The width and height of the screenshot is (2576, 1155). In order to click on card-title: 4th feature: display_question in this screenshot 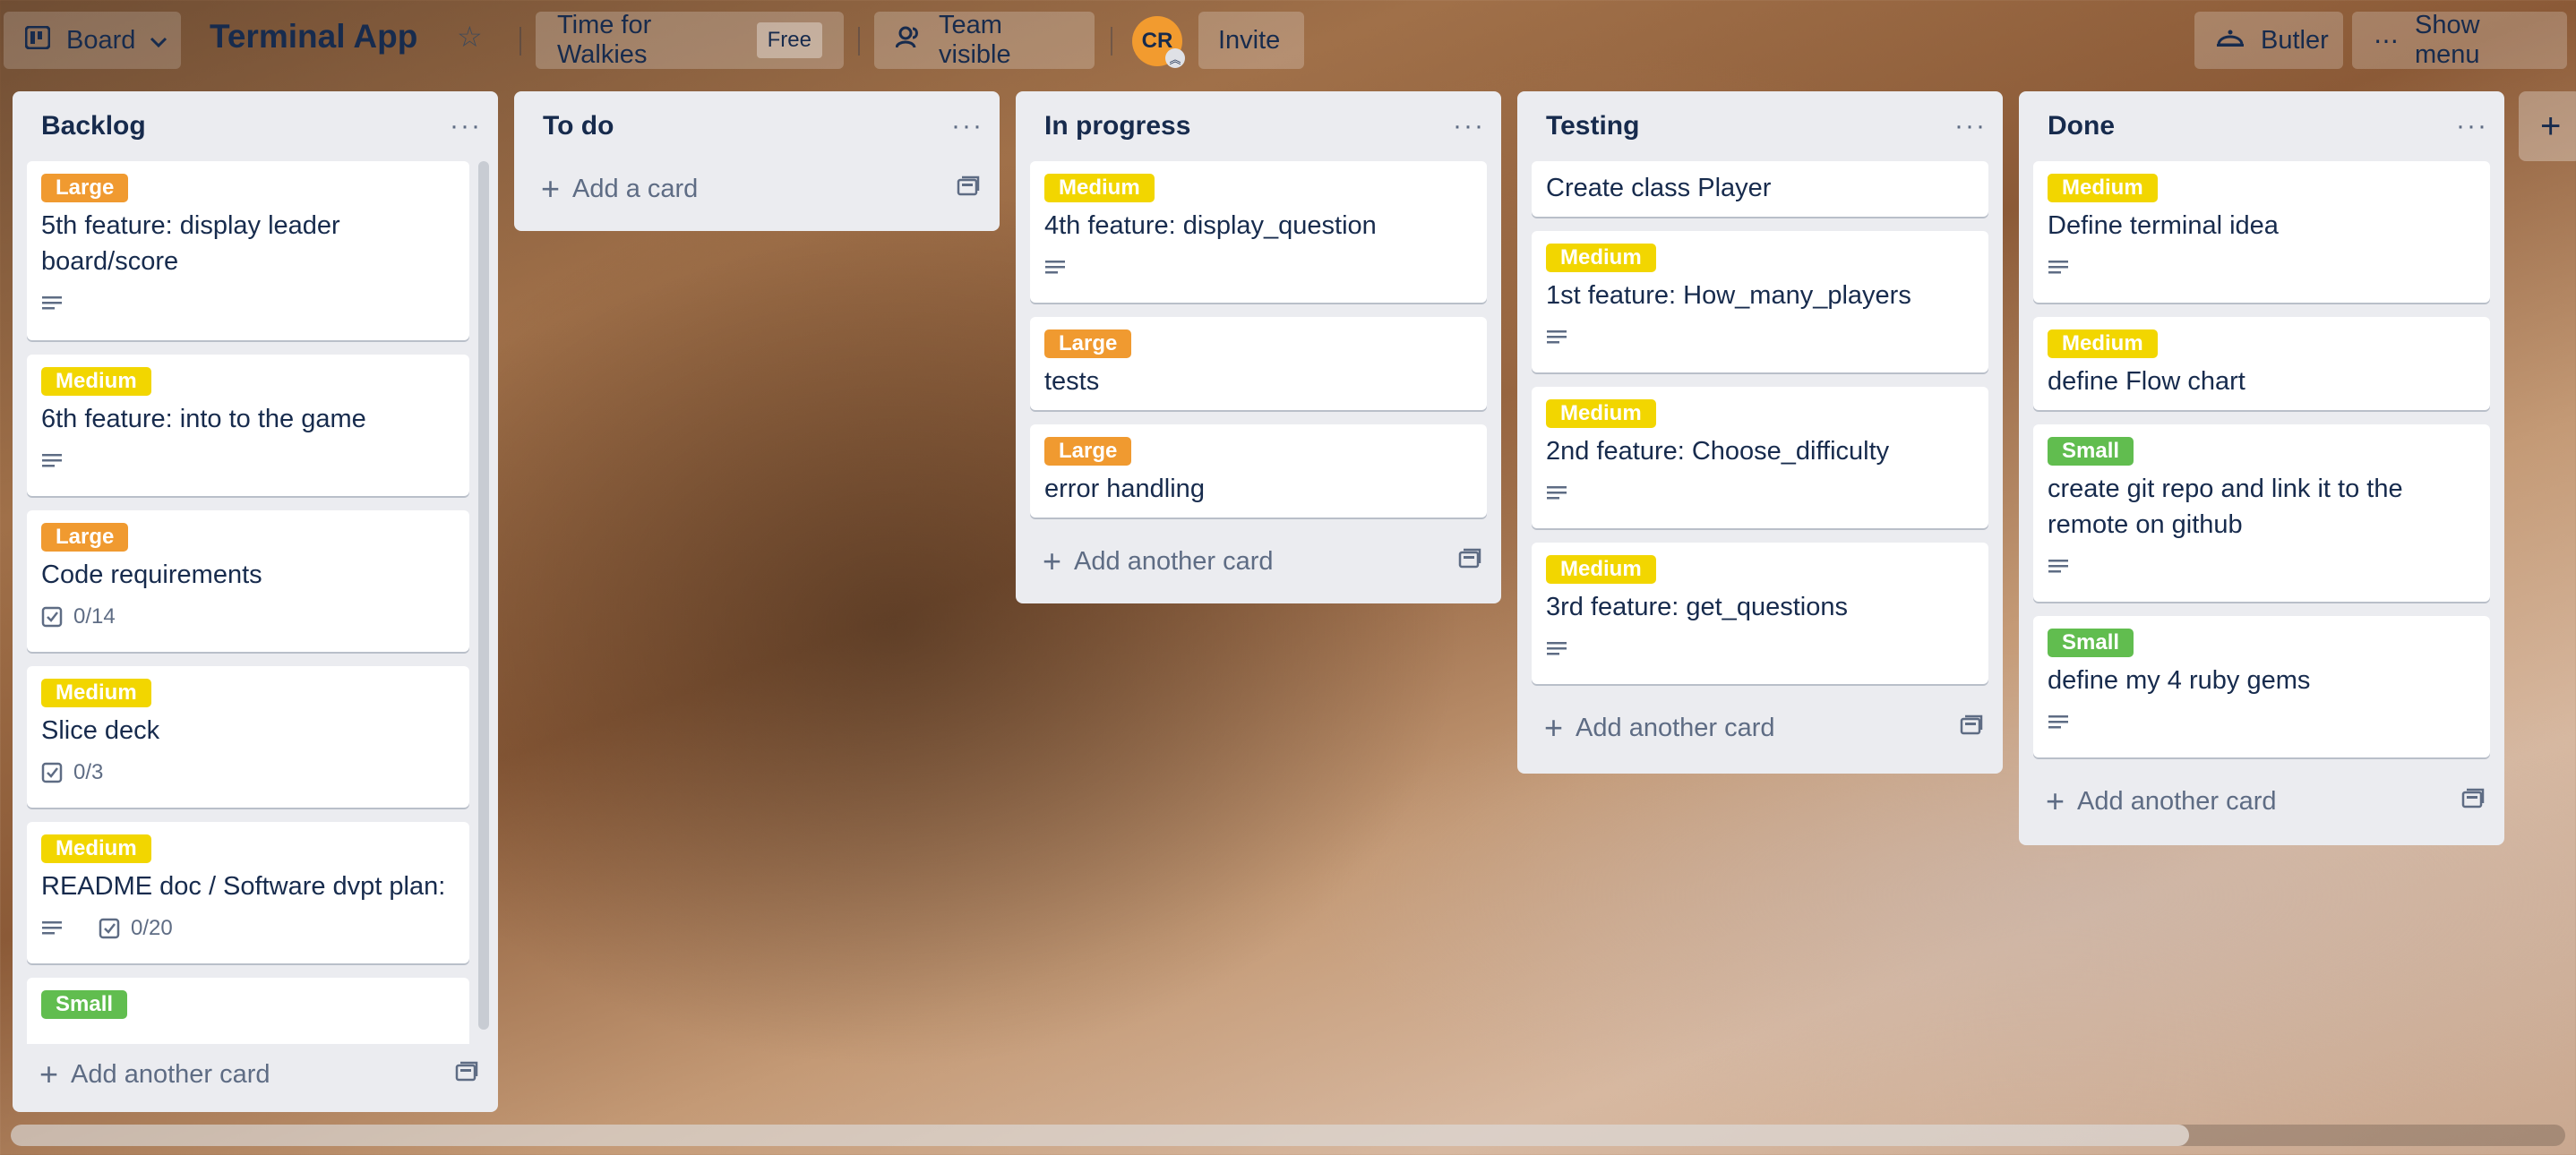, I will do `click(1210, 225)`.